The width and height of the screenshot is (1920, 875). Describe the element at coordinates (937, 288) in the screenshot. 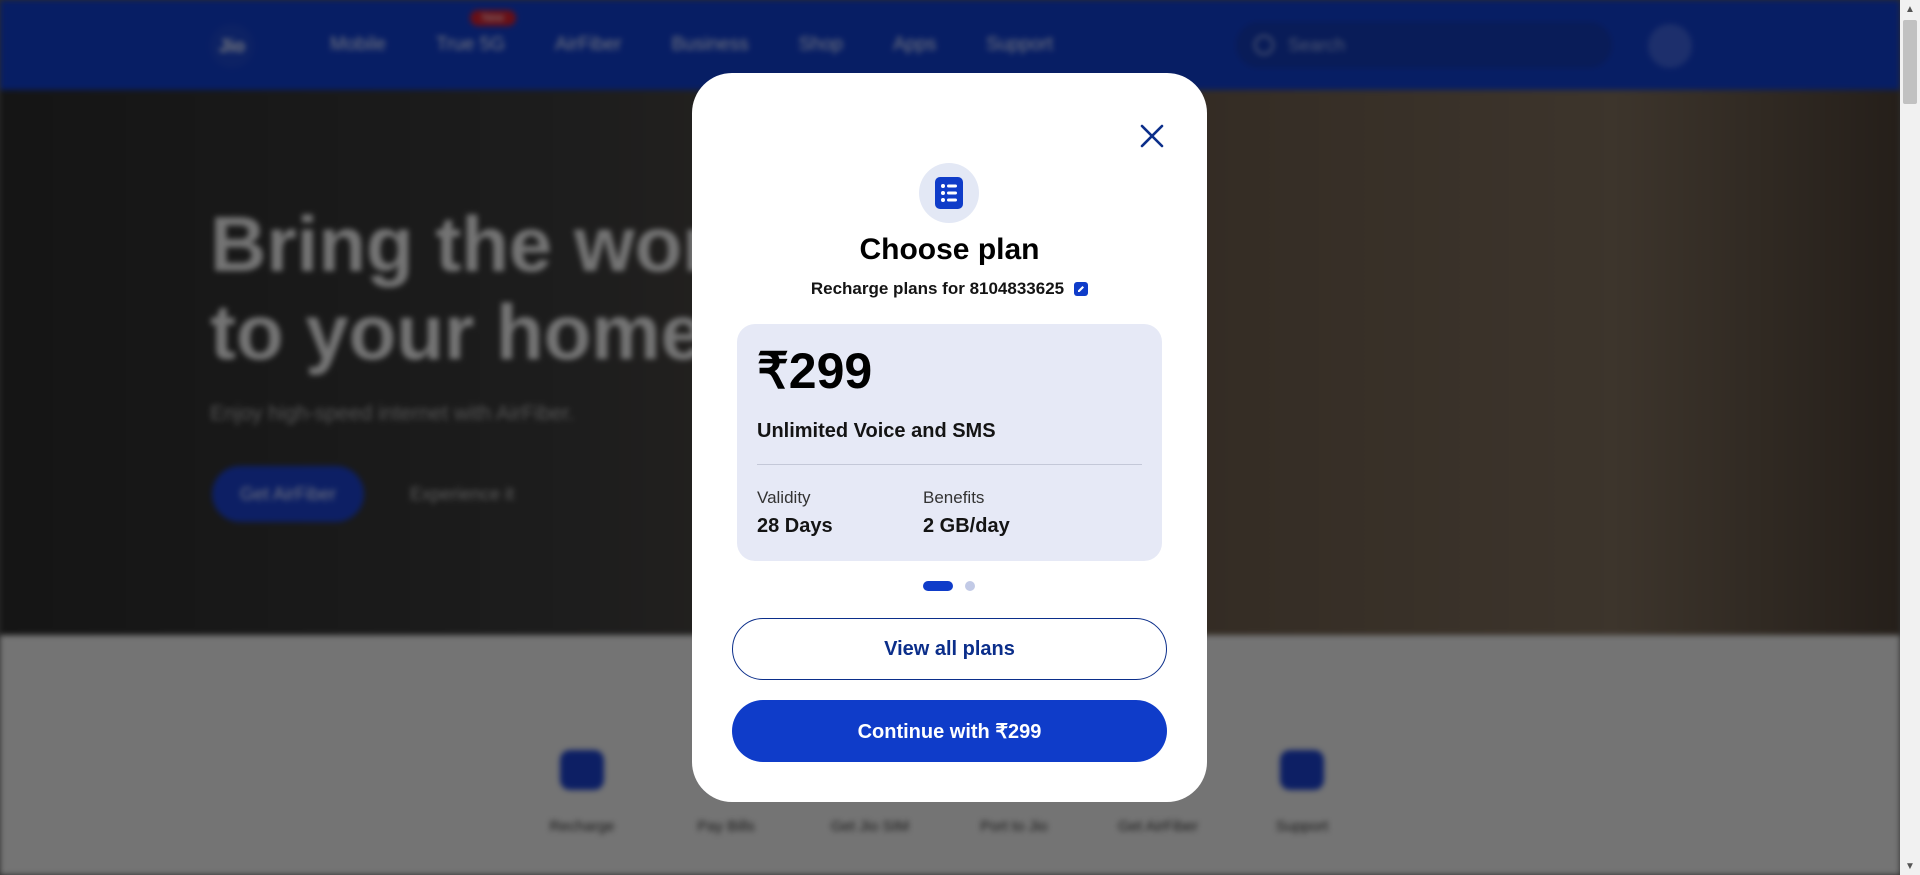

I see `recharge-number-text: Recharge plans for 8104833625` at that location.